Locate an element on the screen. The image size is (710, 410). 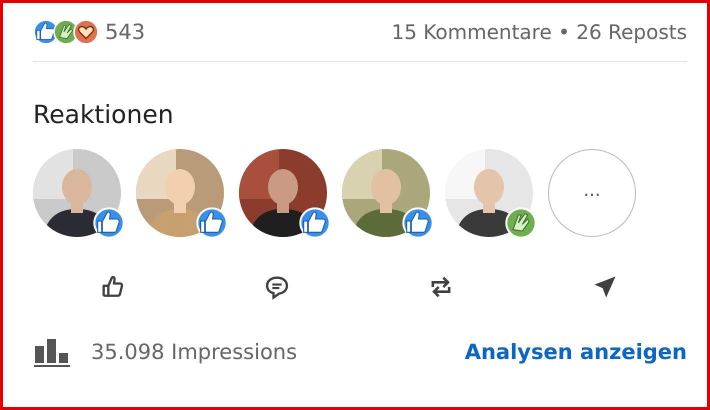
impressions-count: 35.098 Impressions is located at coordinates (194, 352).